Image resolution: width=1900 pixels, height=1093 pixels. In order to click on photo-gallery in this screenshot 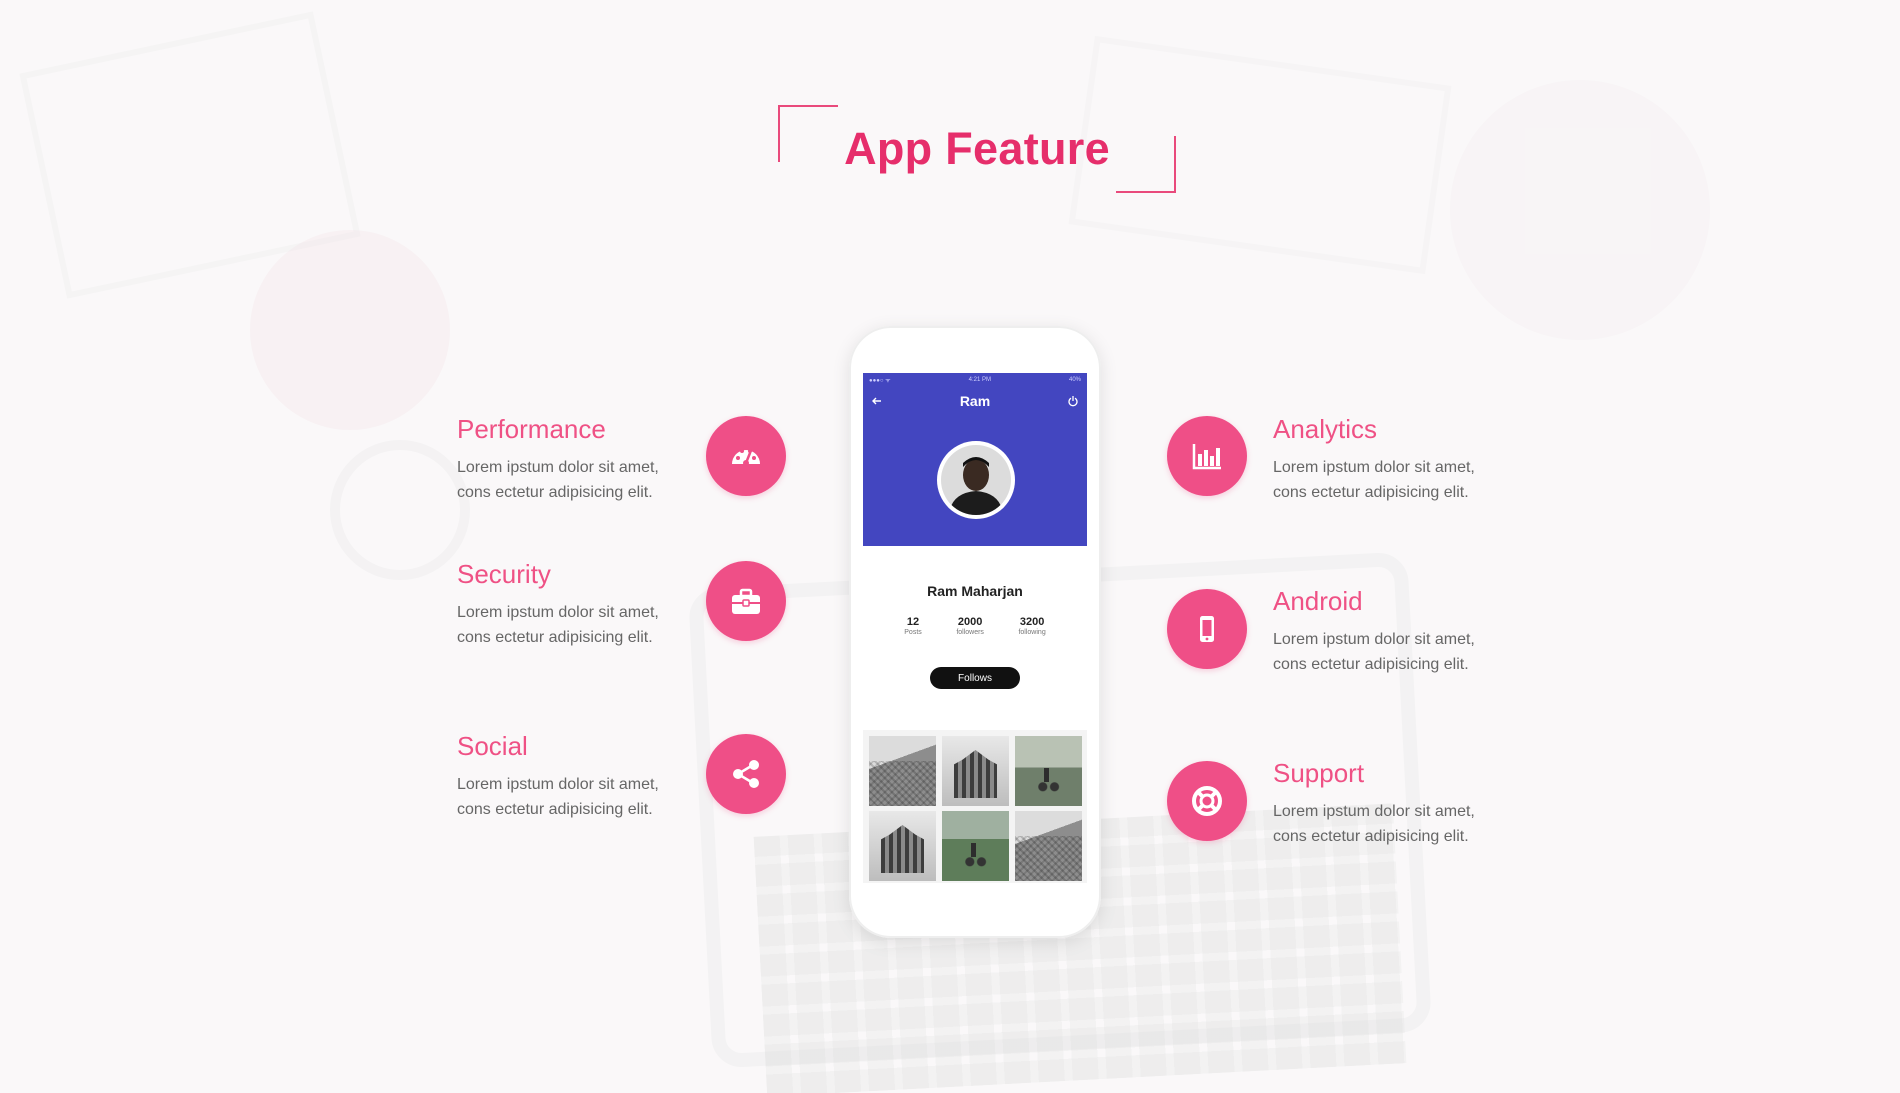, I will do `click(975, 806)`.